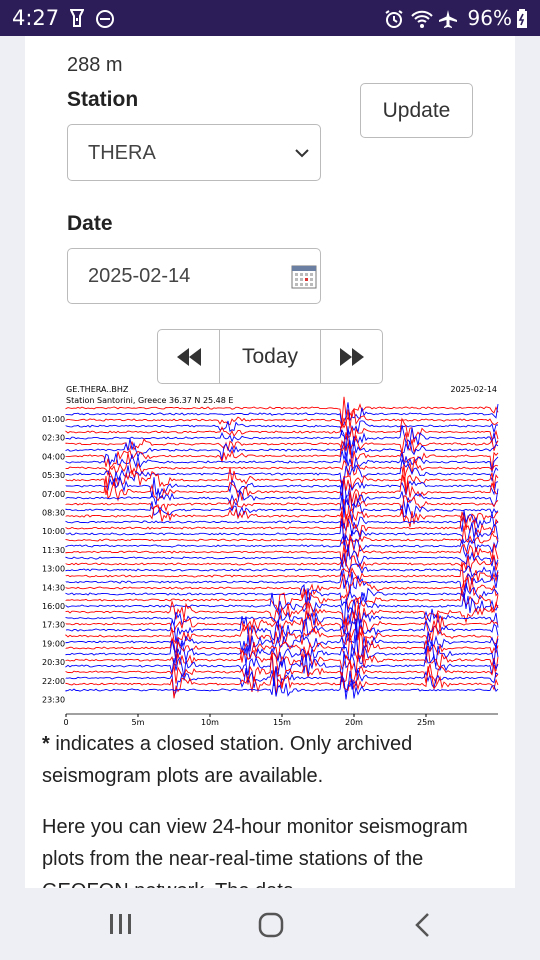  I want to click on note-marker: *, so click(46, 744).